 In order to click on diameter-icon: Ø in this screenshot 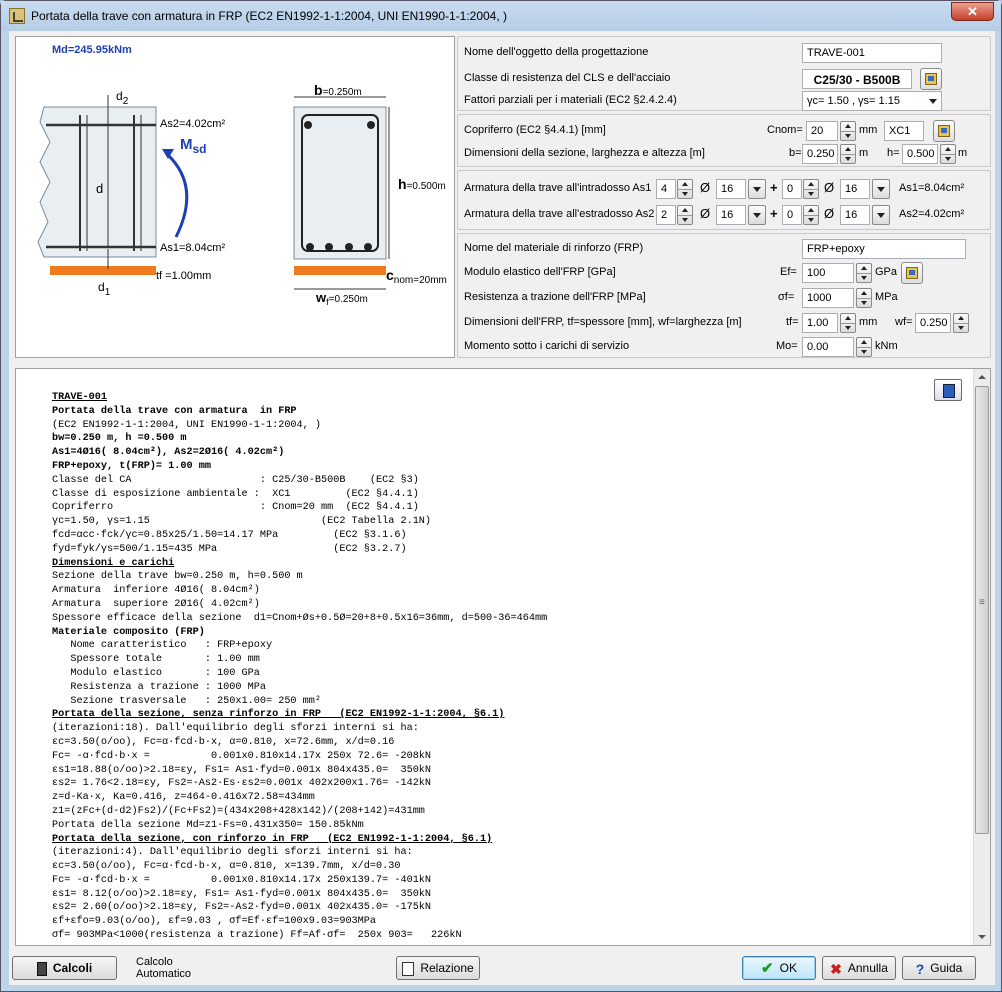, I will do `click(829, 213)`.